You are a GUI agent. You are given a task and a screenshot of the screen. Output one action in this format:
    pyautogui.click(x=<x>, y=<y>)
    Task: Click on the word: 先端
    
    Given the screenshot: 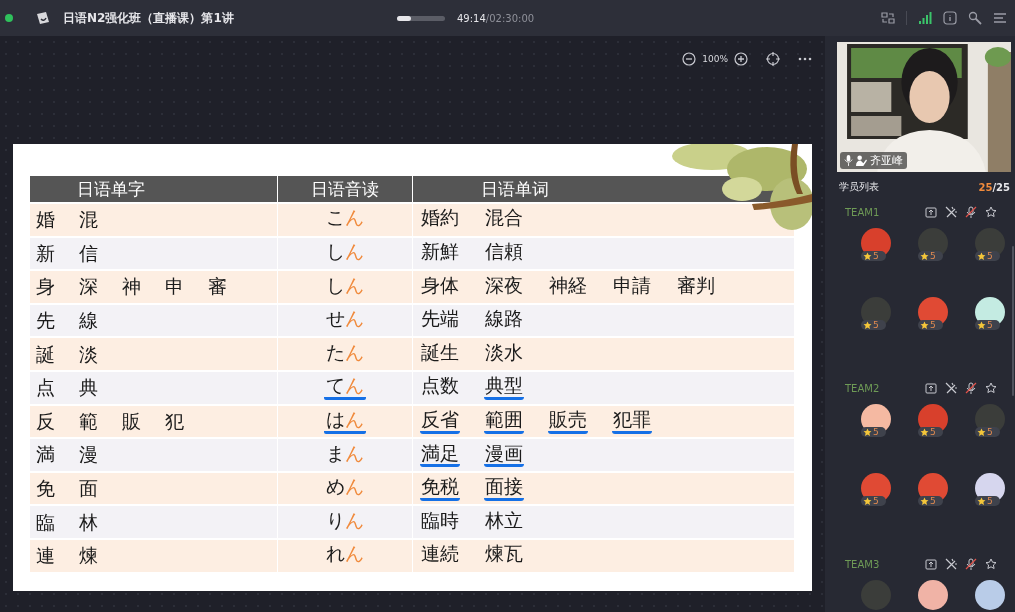 What is the action you would take?
    pyautogui.click(x=440, y=320)
    